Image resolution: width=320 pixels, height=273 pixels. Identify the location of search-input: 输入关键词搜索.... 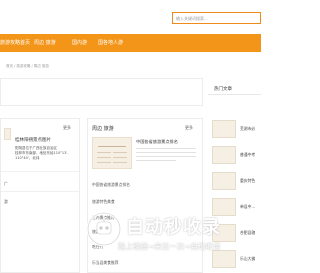
(216, 18).